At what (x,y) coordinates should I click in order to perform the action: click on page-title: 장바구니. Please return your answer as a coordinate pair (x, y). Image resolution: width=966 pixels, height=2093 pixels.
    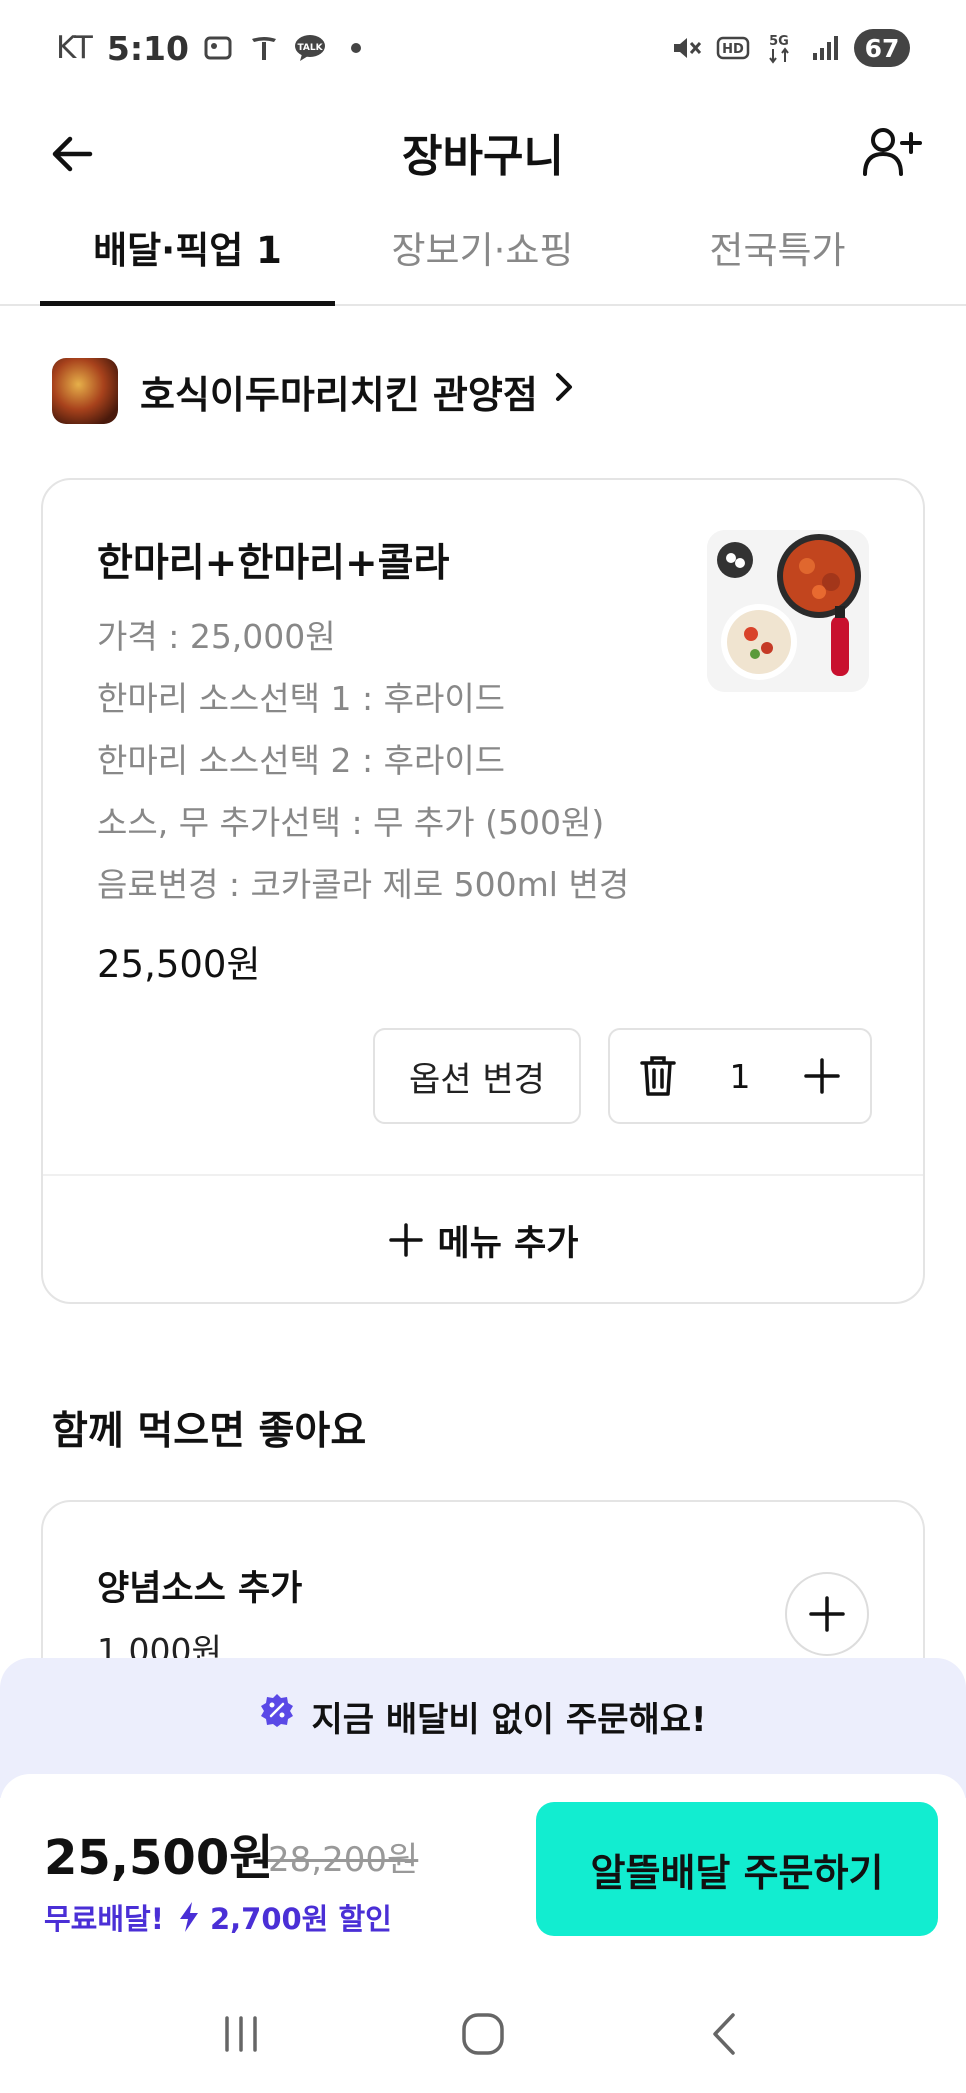
    Looking at the image, I should click on (483, 156).